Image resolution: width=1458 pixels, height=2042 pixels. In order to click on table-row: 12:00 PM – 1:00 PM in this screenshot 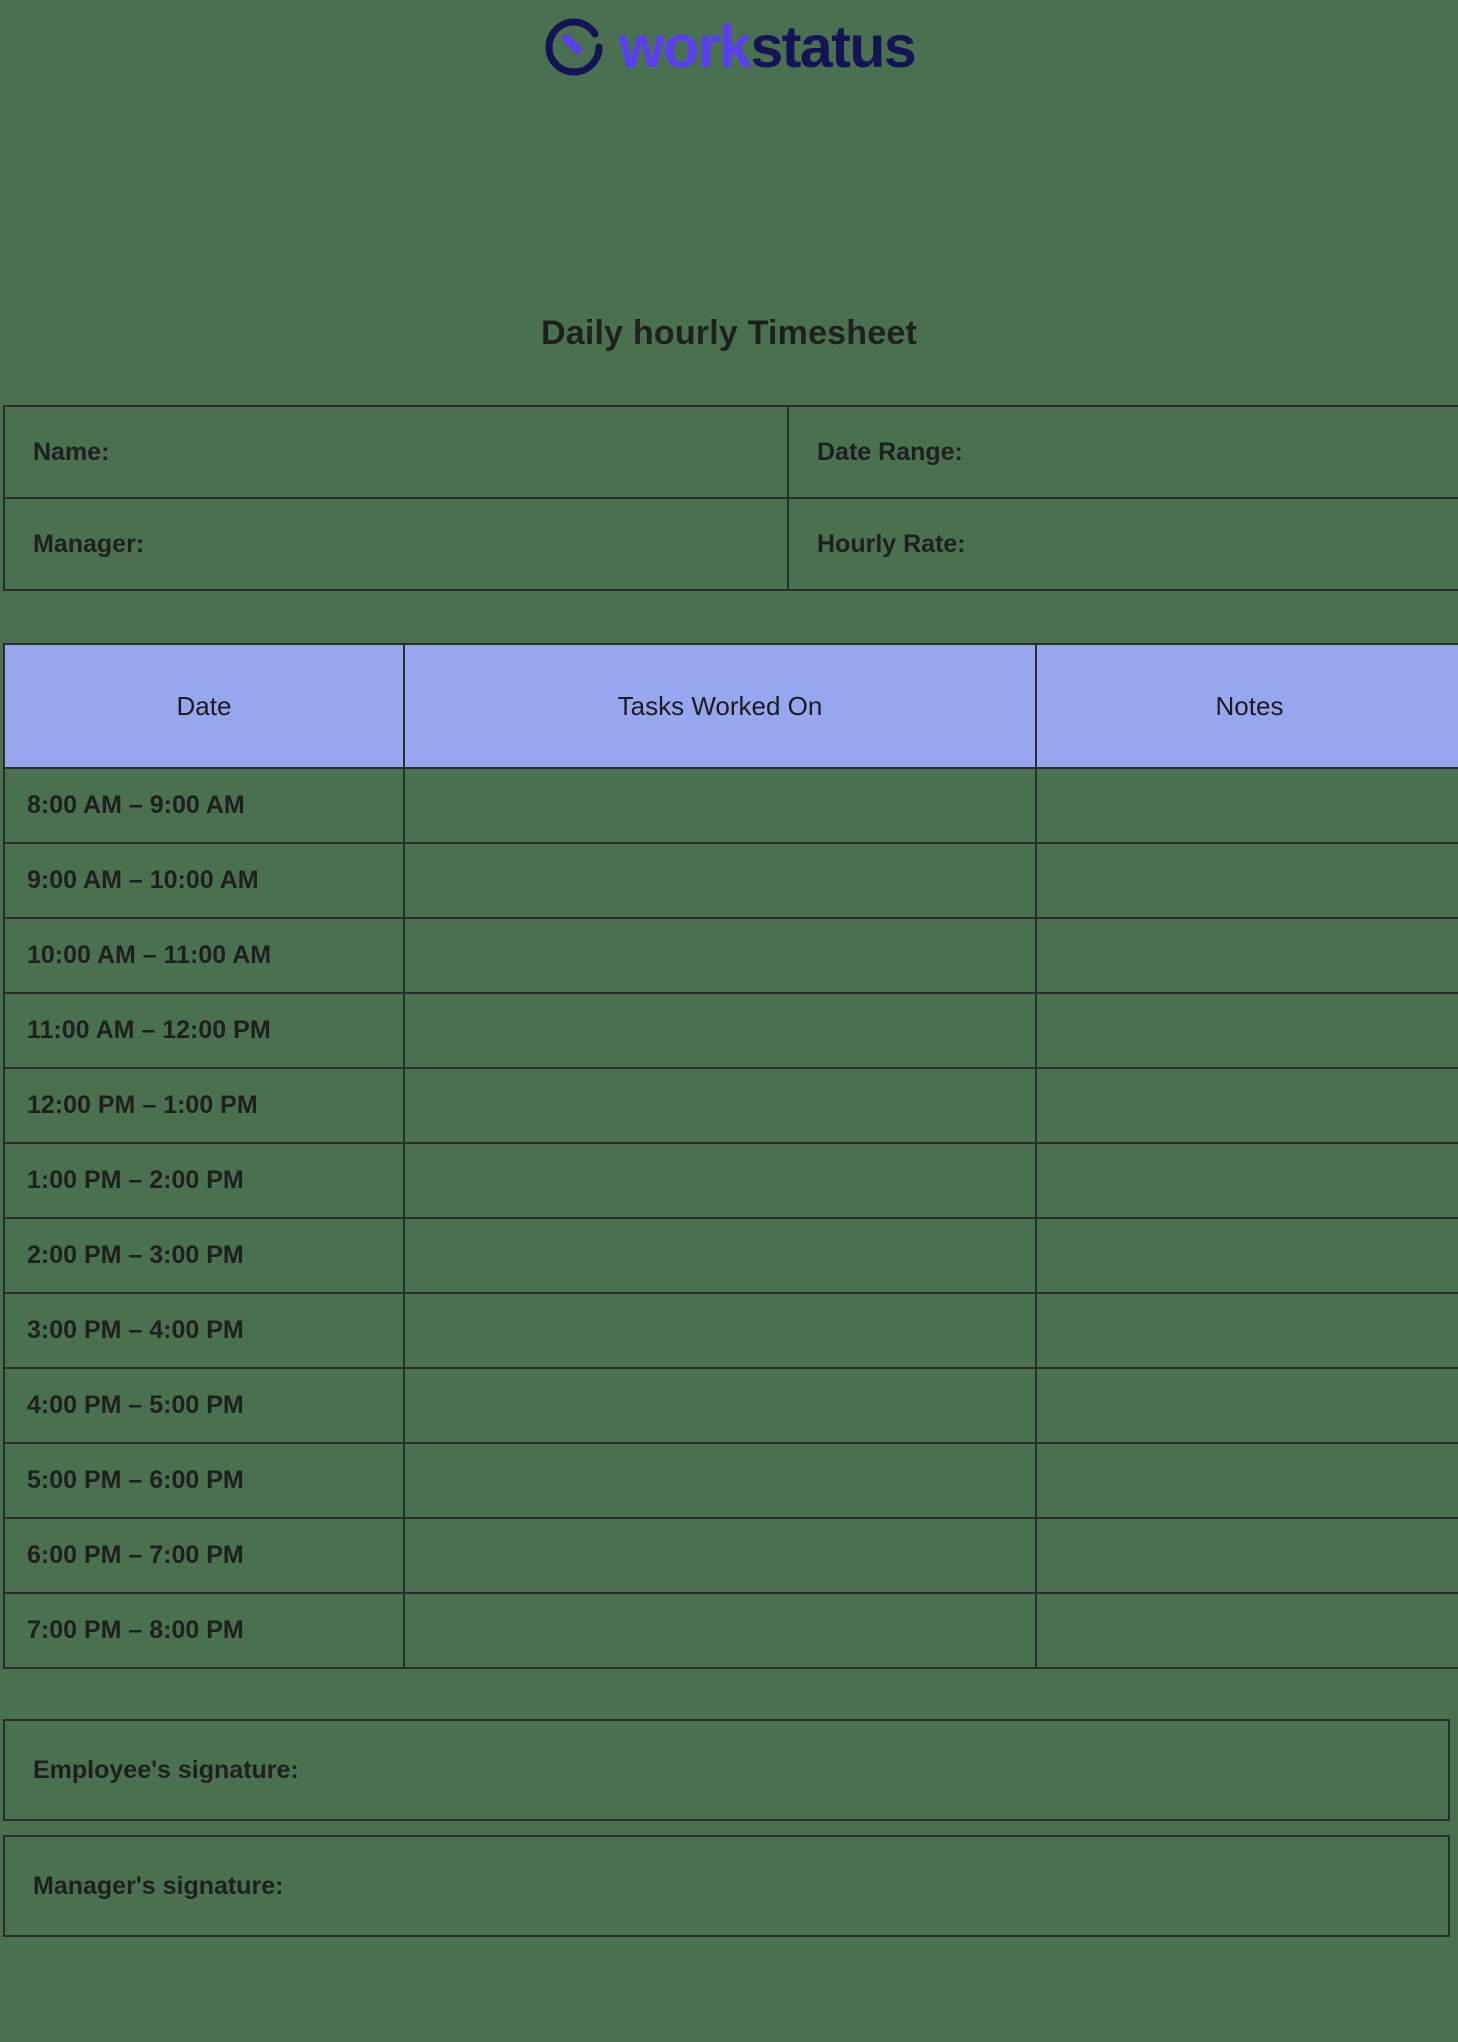, I will do `click(730, 1105)`.